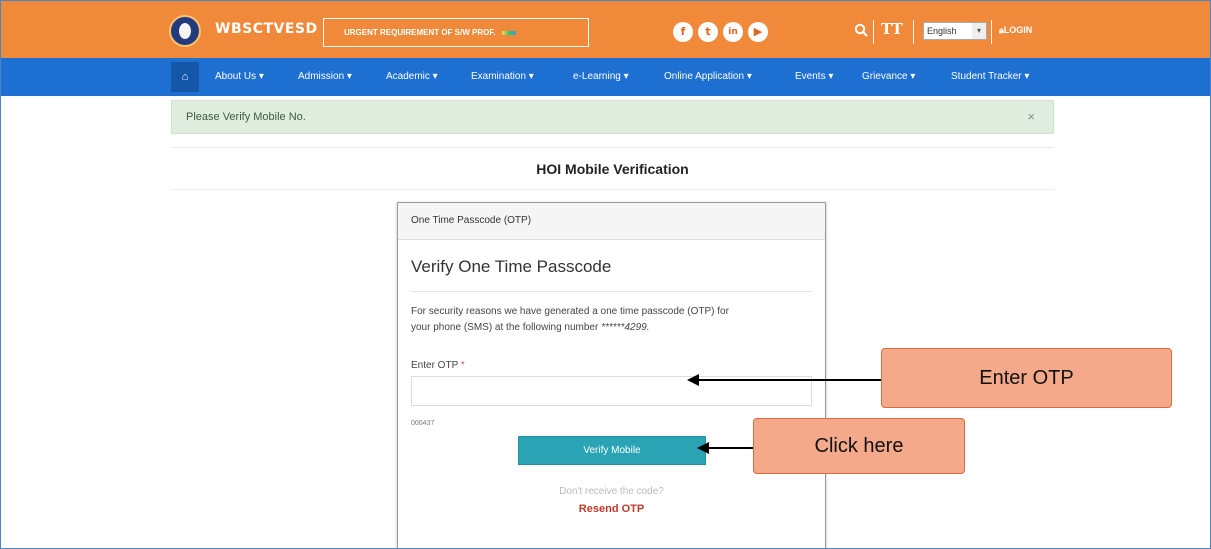 This screenshot has width=1211, height=549. What do you see at coordinates (438, 365) in the screenshot?
I see `otp-label: Enter OTP *` at bounding box center [438, 365].